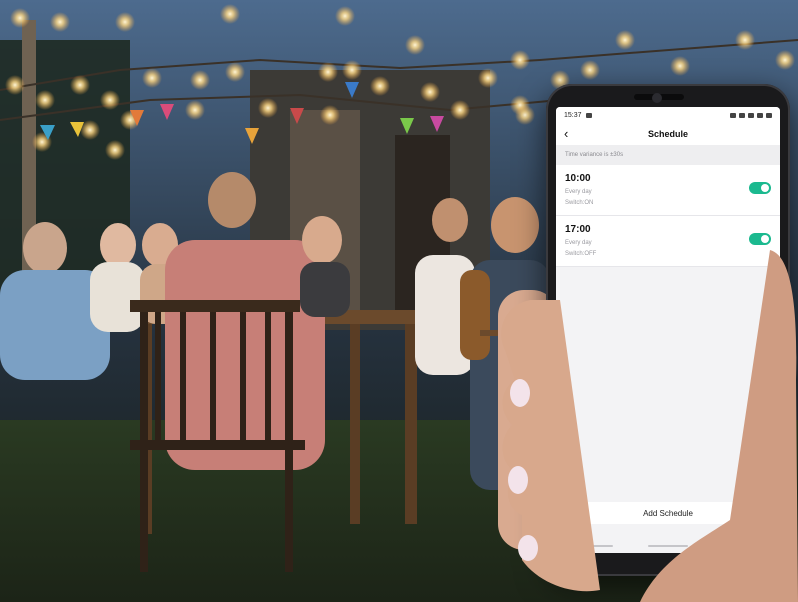 This screenshot has width=798, height=602. I want to click on schedule-item: 17:00 Every day Switch:OFF, so click(668, 241).